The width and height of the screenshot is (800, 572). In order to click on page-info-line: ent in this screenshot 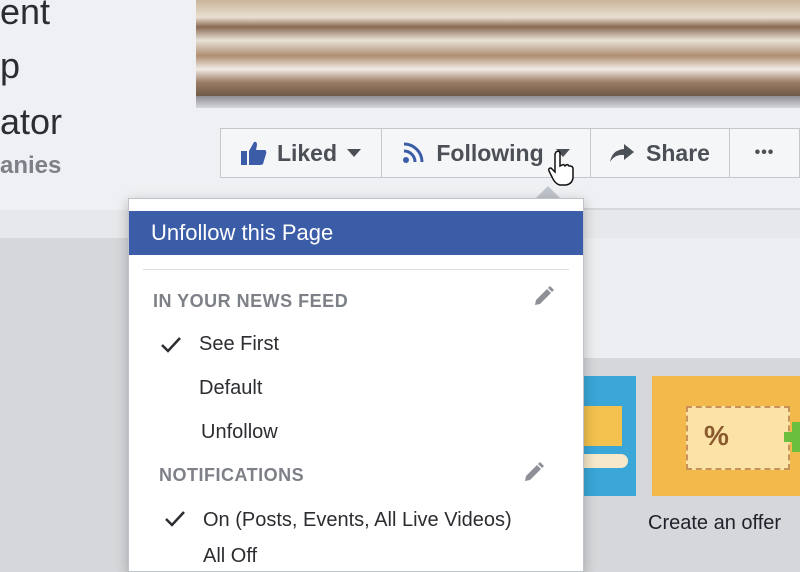, I will do `click(25, 16)`.